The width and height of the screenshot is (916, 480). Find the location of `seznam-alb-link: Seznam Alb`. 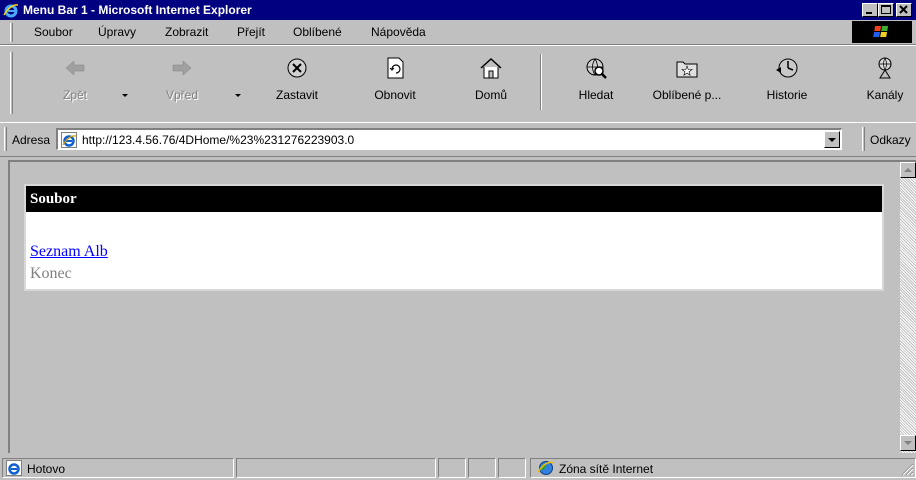

seznam-alb-link: Seznam Alb is located at coordinates (69, 252).